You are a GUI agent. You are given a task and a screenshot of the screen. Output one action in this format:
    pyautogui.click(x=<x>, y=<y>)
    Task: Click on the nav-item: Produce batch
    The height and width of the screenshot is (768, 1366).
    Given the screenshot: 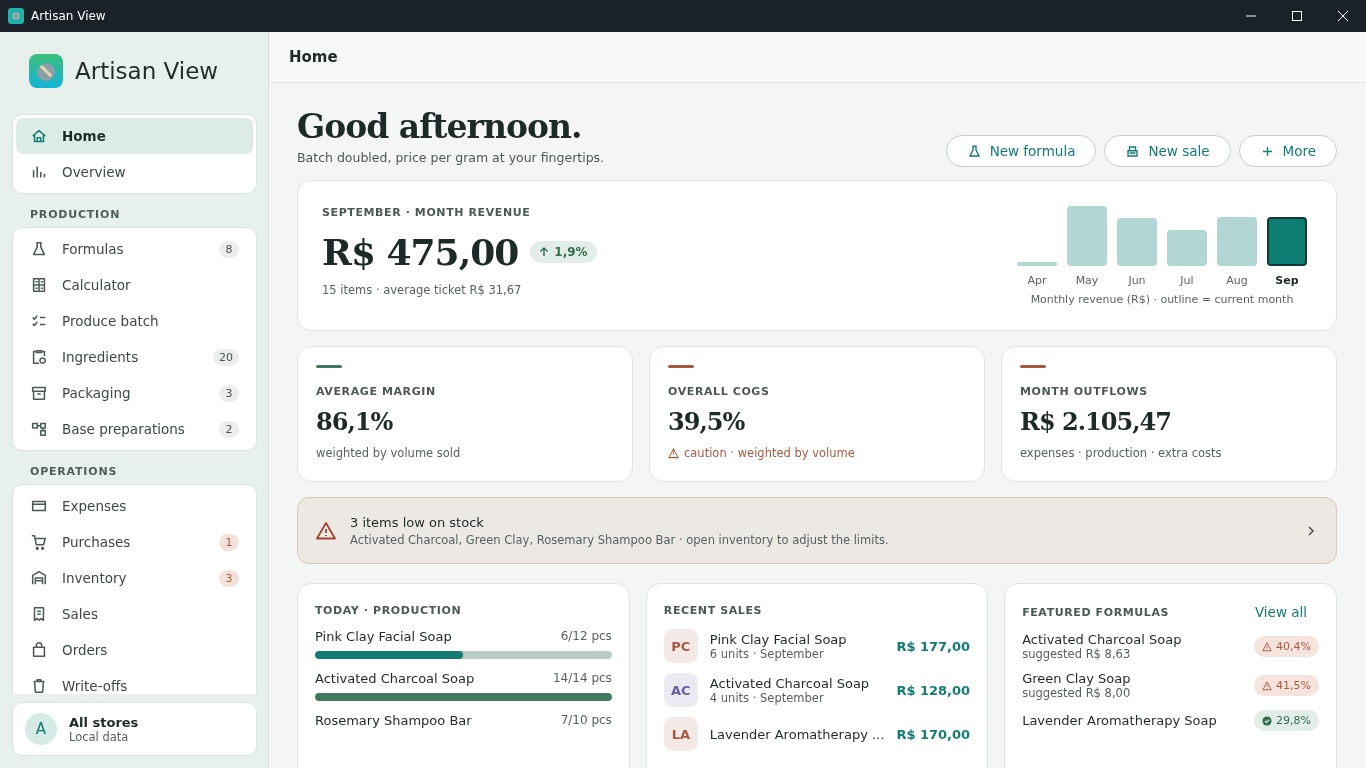 What is the action you would take?
    pyautogui.click(x=134, y=321)
    